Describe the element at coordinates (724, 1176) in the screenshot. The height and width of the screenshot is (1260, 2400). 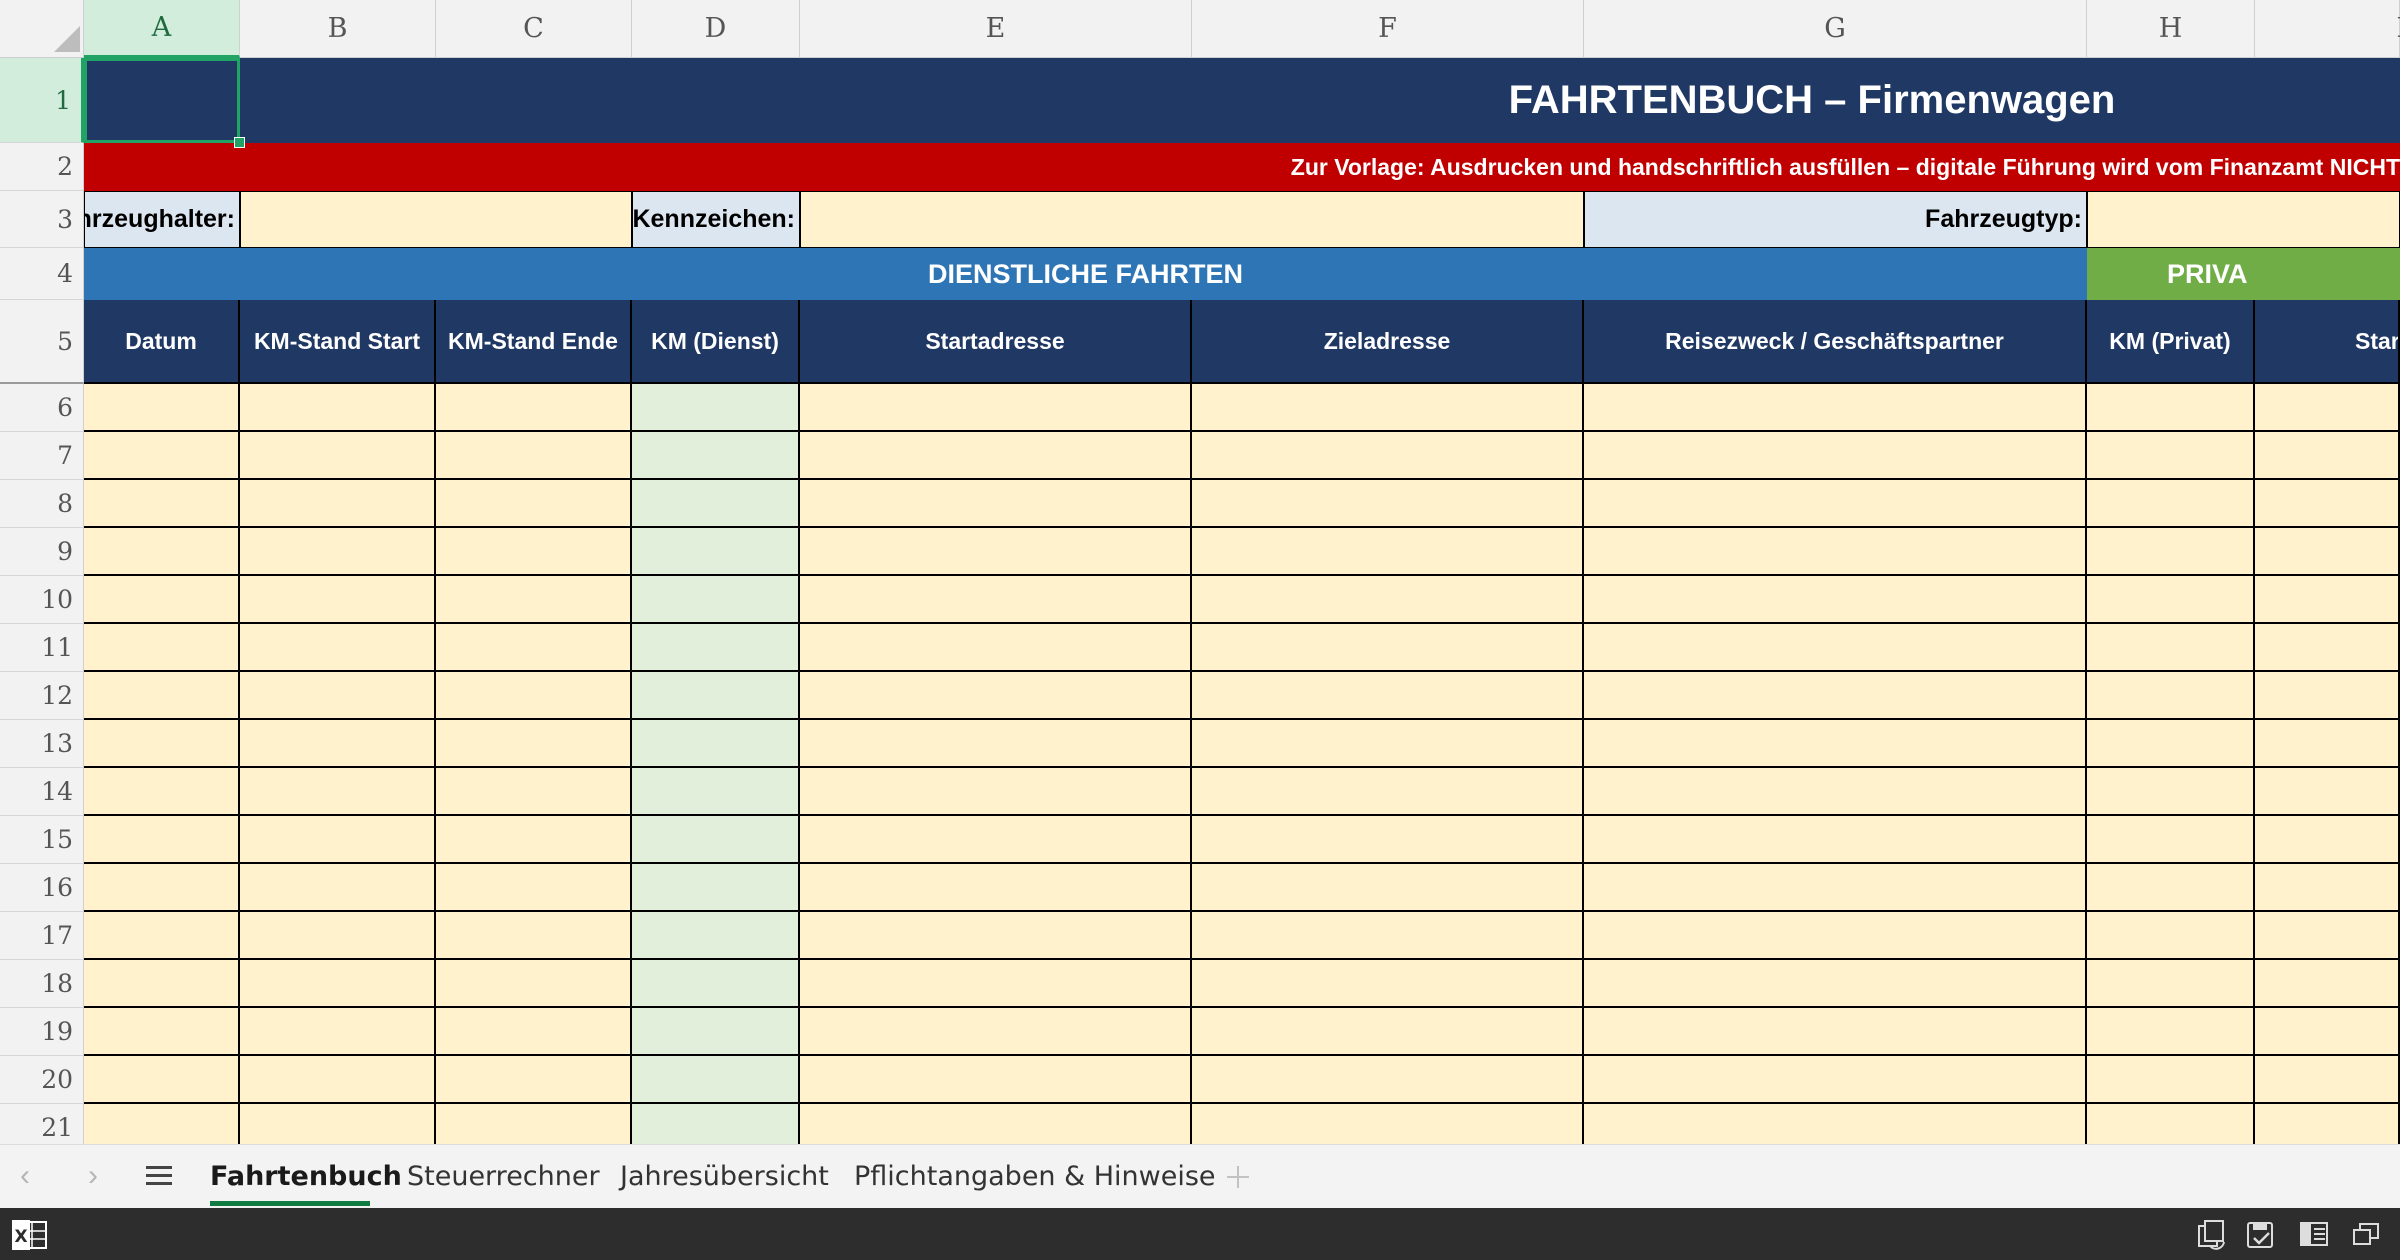
I see `tab-jahresuebersicht: Jahresübersicht` at that location.